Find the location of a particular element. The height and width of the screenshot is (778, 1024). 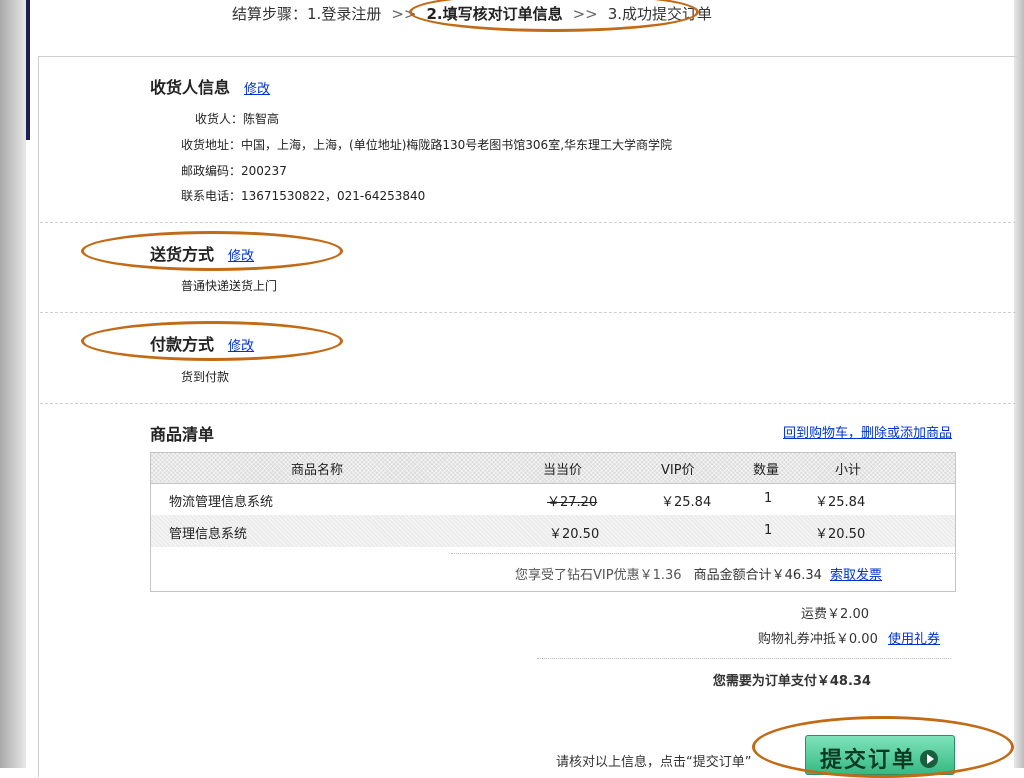

table-summary: 您享受了钻石VIP优惠￥1.36 商品金额合计￥46.34 索取发票 is located at coordinates (698, 573).